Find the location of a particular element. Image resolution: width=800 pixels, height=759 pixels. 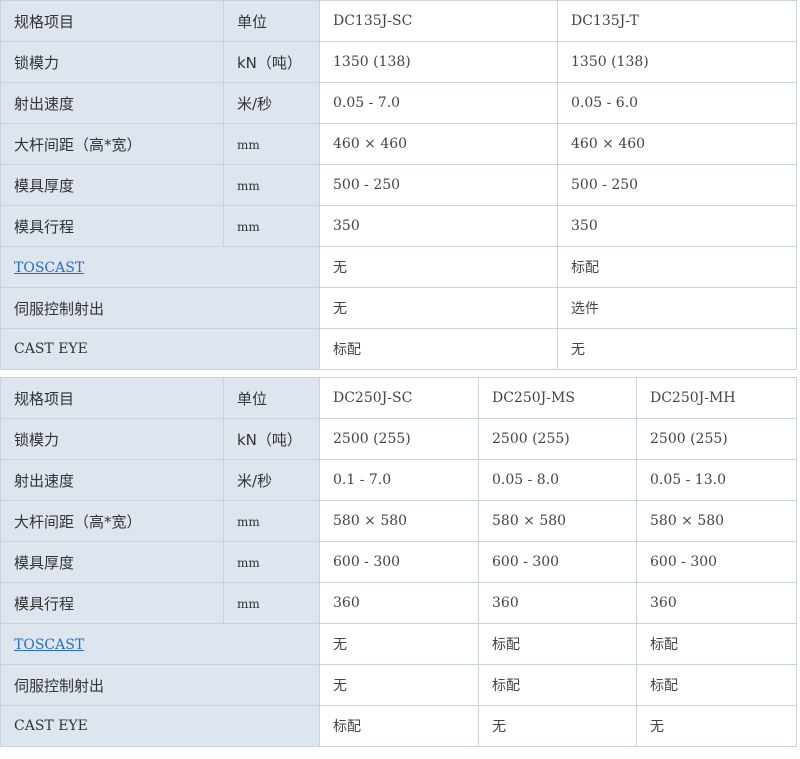

cell-value: 0.05 - 8.0 is located at coordinates (557, 480).